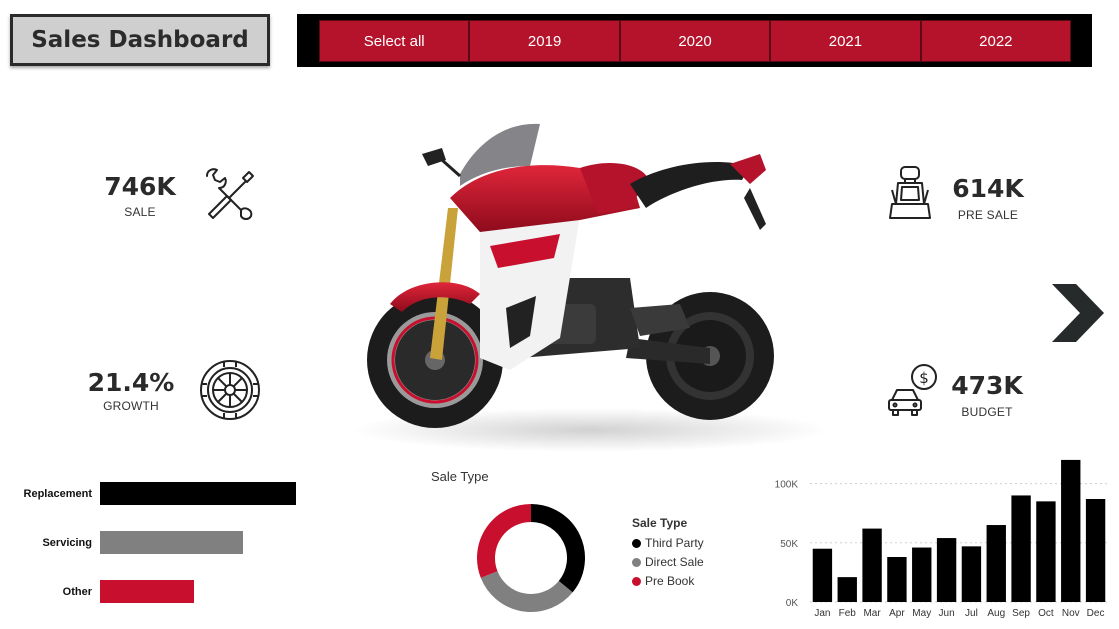 Image resolution: width=1119 pixels, height=629 pixels. I want to click on kpi-budget-value: 473K, so click(987, 385).